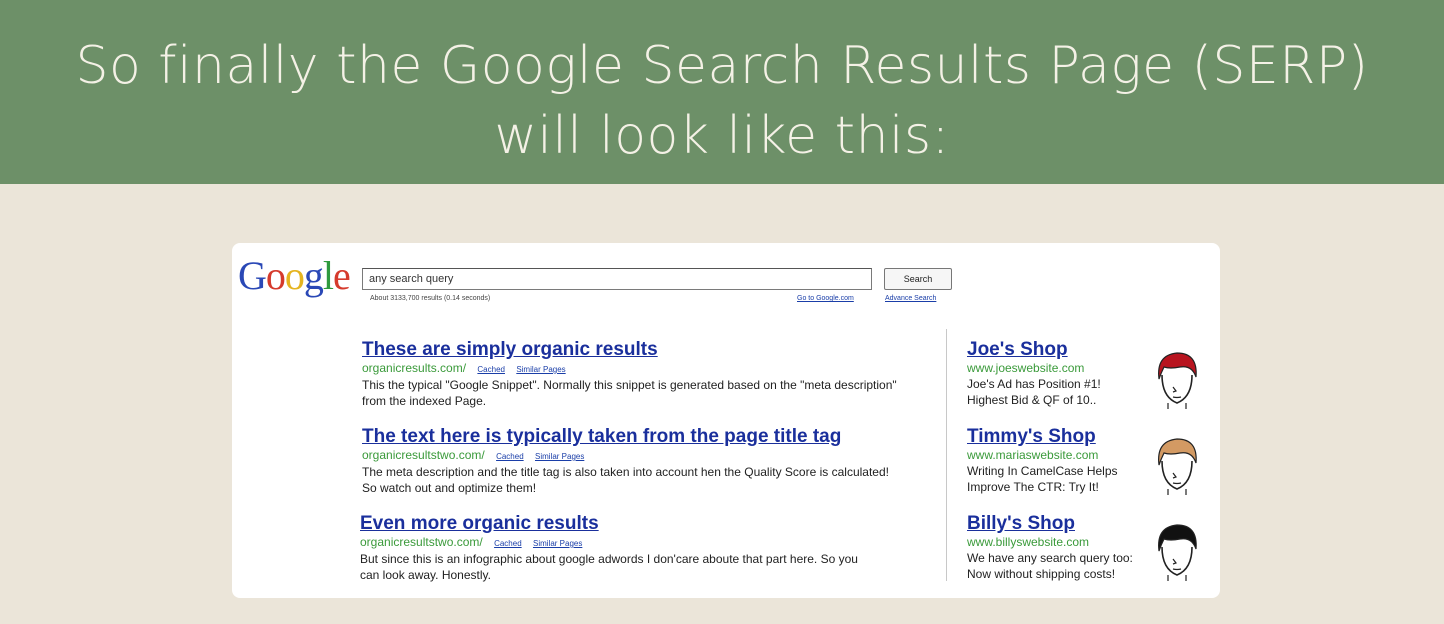  What do you see at coordinates (1067, 524) in the screenshot?
I see `ad-title-link: Billy's Shop` at bounding box center [1067, 524].